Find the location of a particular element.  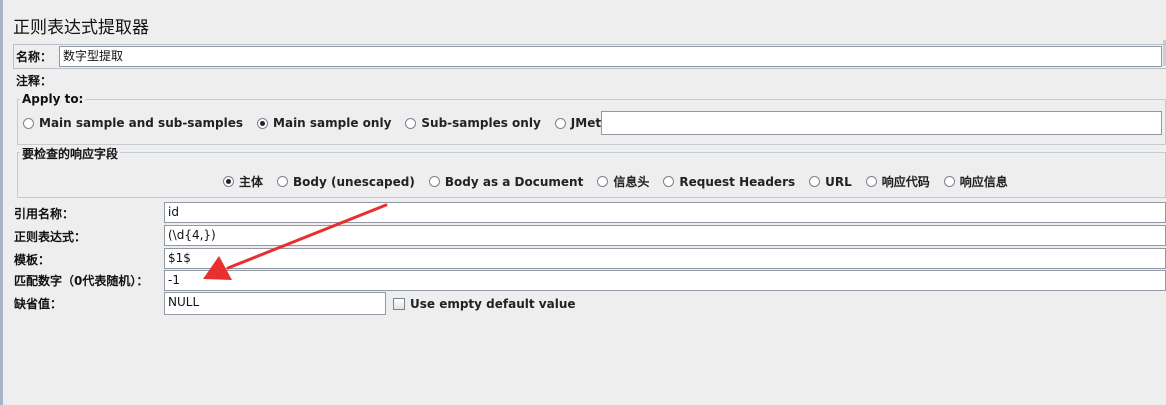

annotation-arrow-icon is located at coordinates (295, 241).